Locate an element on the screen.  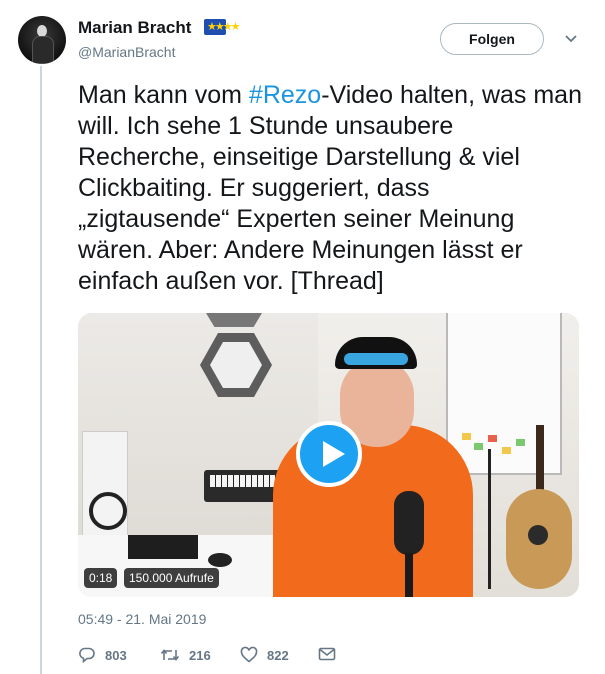
display-name: Marian Bracht is located at coordinates (134, 28).